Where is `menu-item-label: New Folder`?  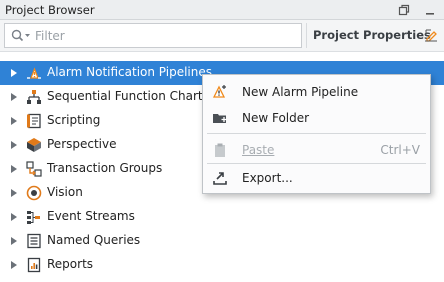 menu-item-label: New Folder is located at coordinates (276, 118).